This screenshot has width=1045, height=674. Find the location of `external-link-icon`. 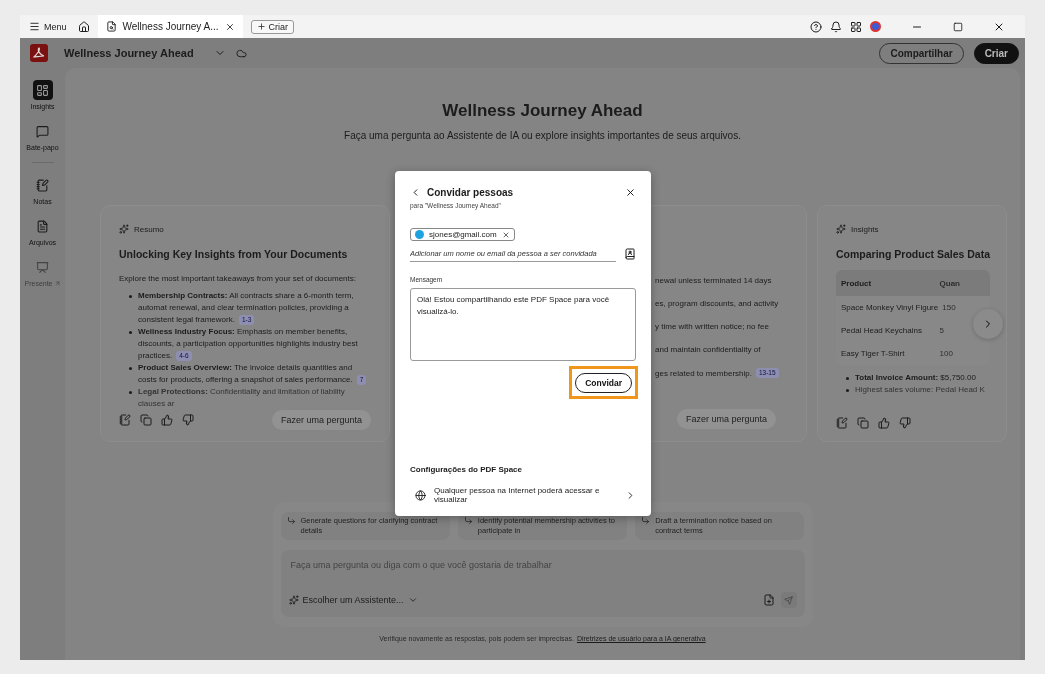

external-link-icon is located at coordinates (57, 283).